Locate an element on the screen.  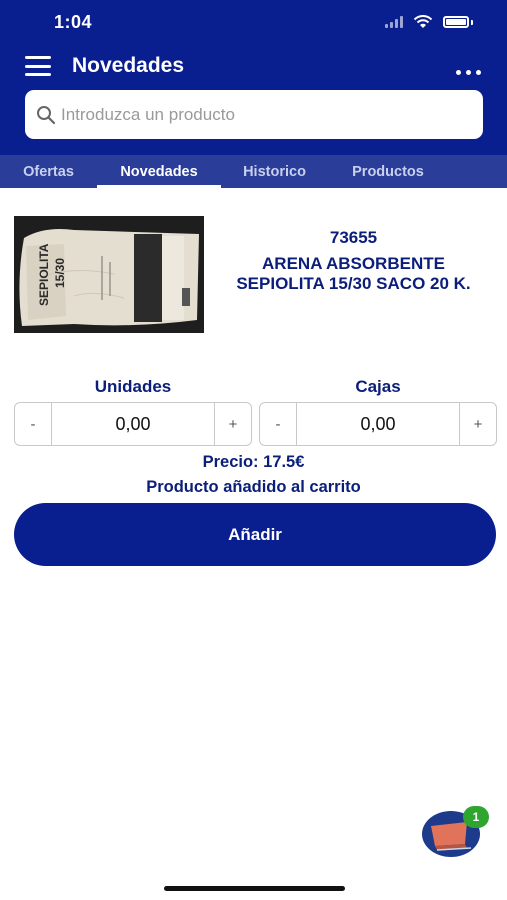
status-icons is located at coordinates (429, 22).